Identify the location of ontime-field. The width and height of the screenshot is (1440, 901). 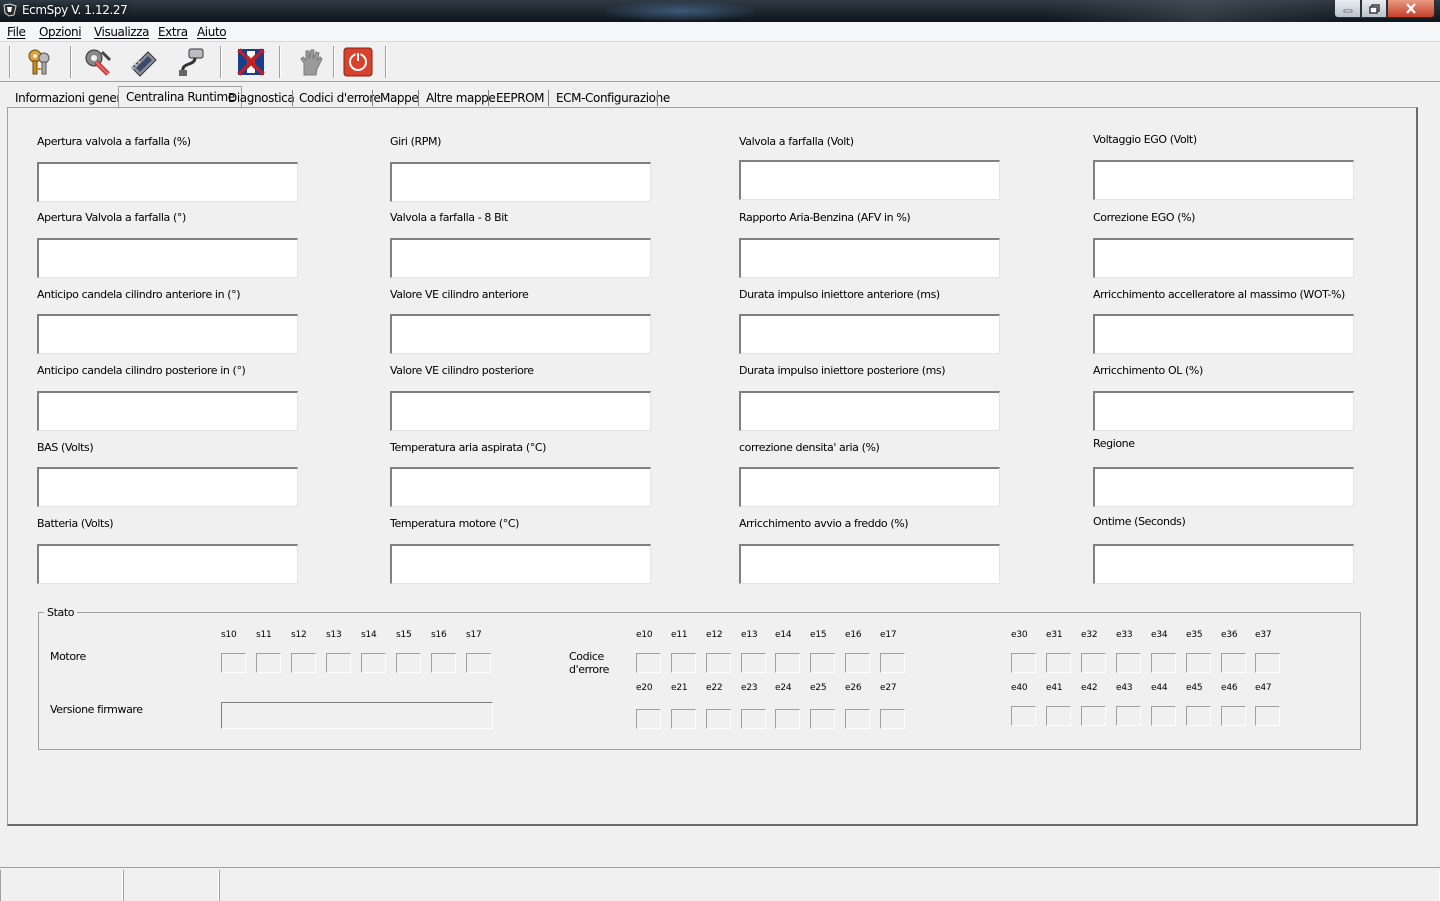
(1223, 564).